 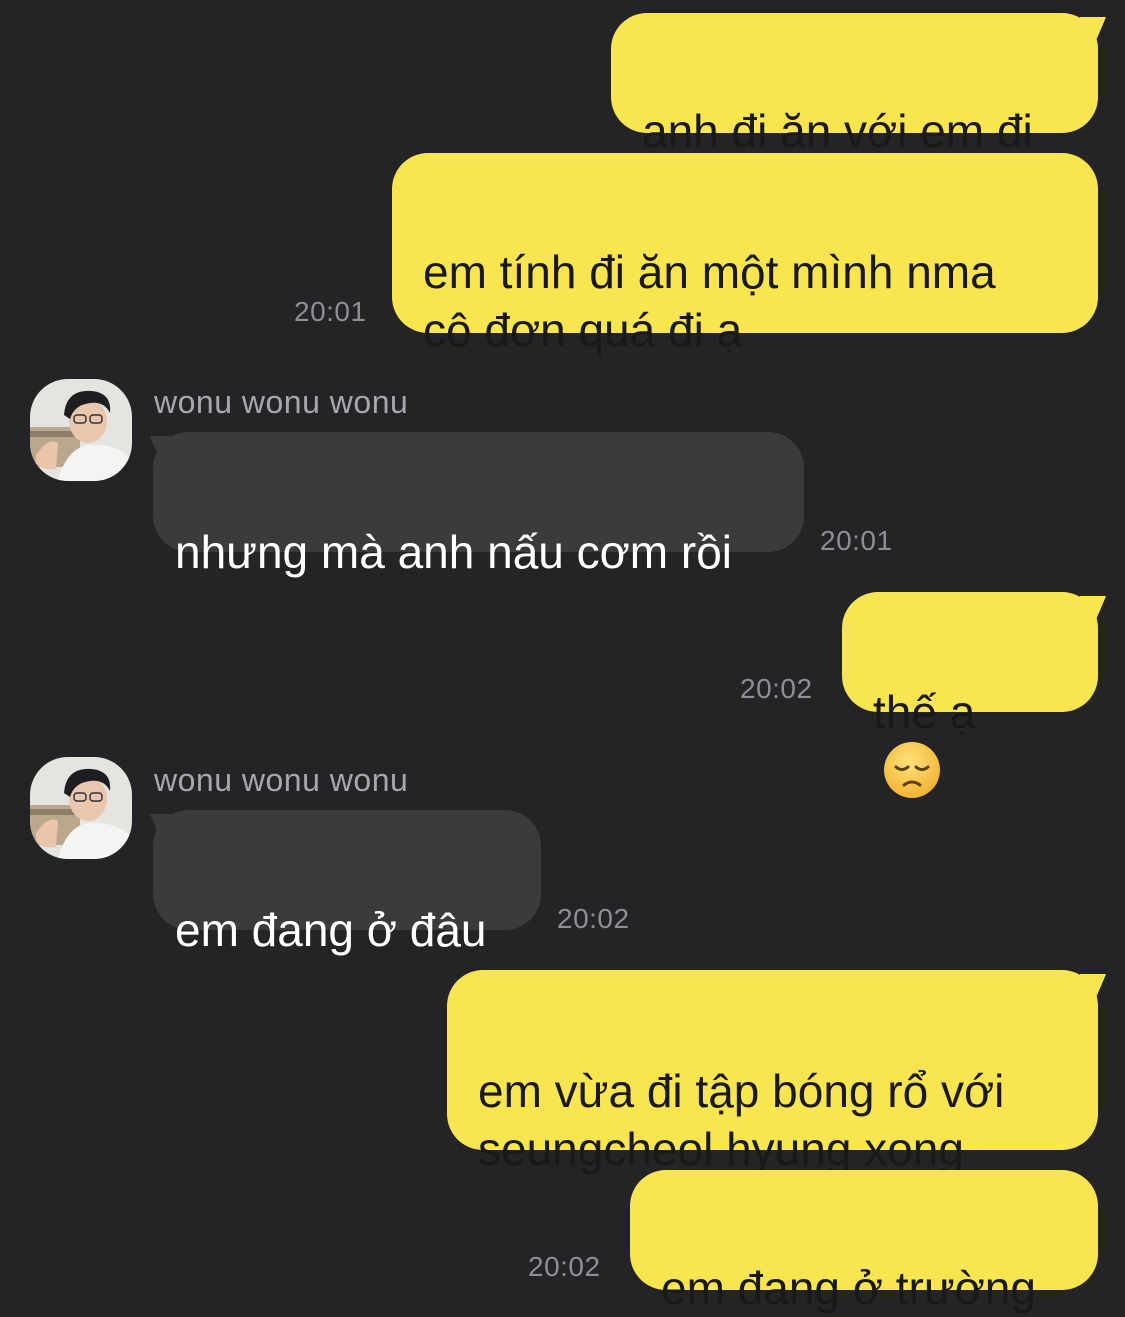 I want to click on message-text: em đang ở trường, so click(x=848, y=1288).